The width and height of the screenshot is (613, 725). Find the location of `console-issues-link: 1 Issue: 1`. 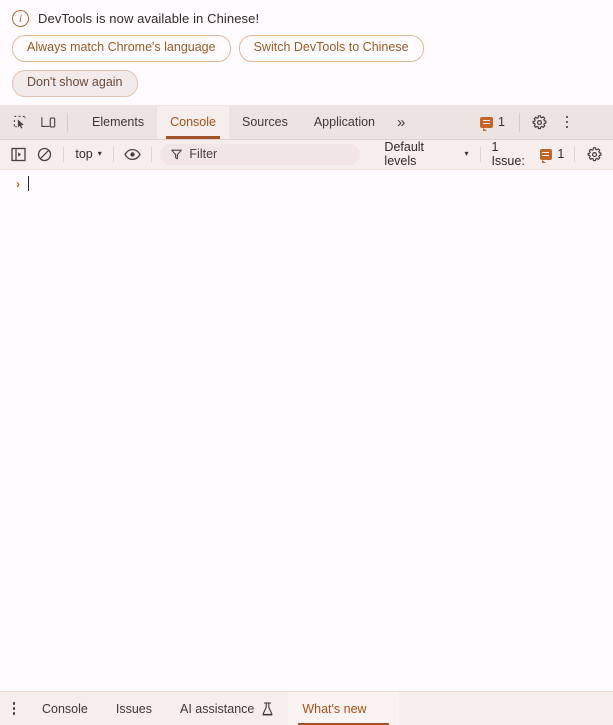

console-issues-link: 1 Issue: 1 is located at coordinates (527, 154).